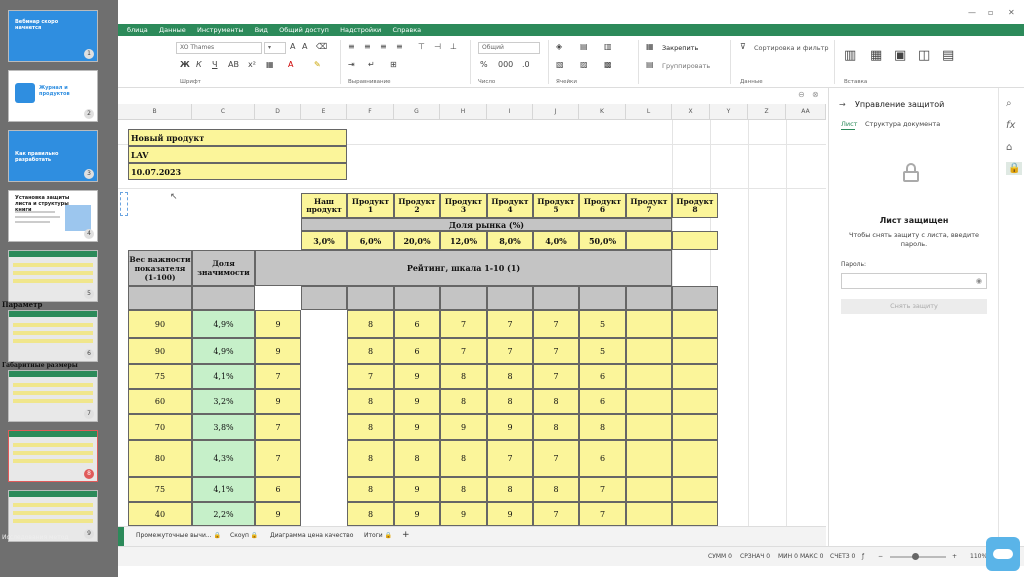 This screenshot has width=1024, height=577. I want to click on font-color-icon: A, so click(290, 64).